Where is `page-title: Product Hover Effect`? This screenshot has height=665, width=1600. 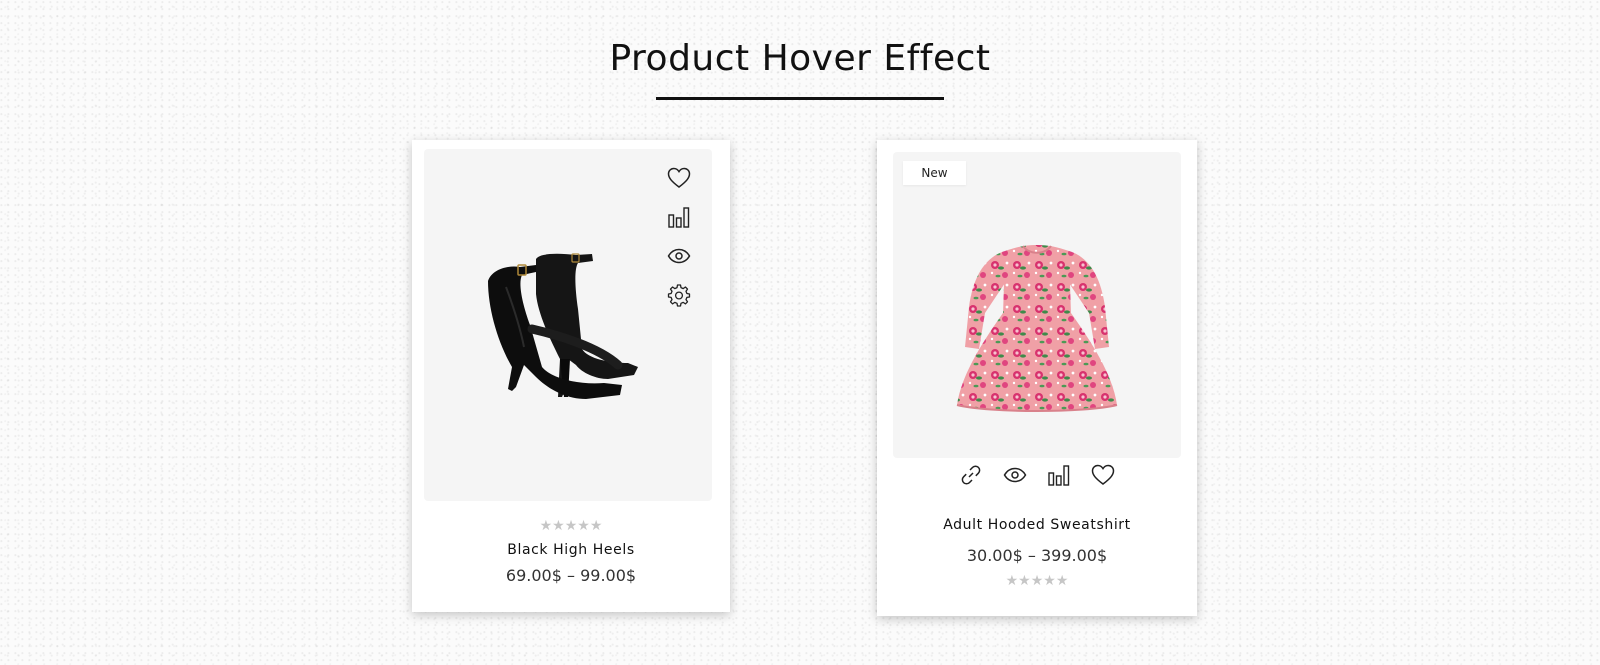 page-title: Product Hover Effect is located at coordinates (800, 58).